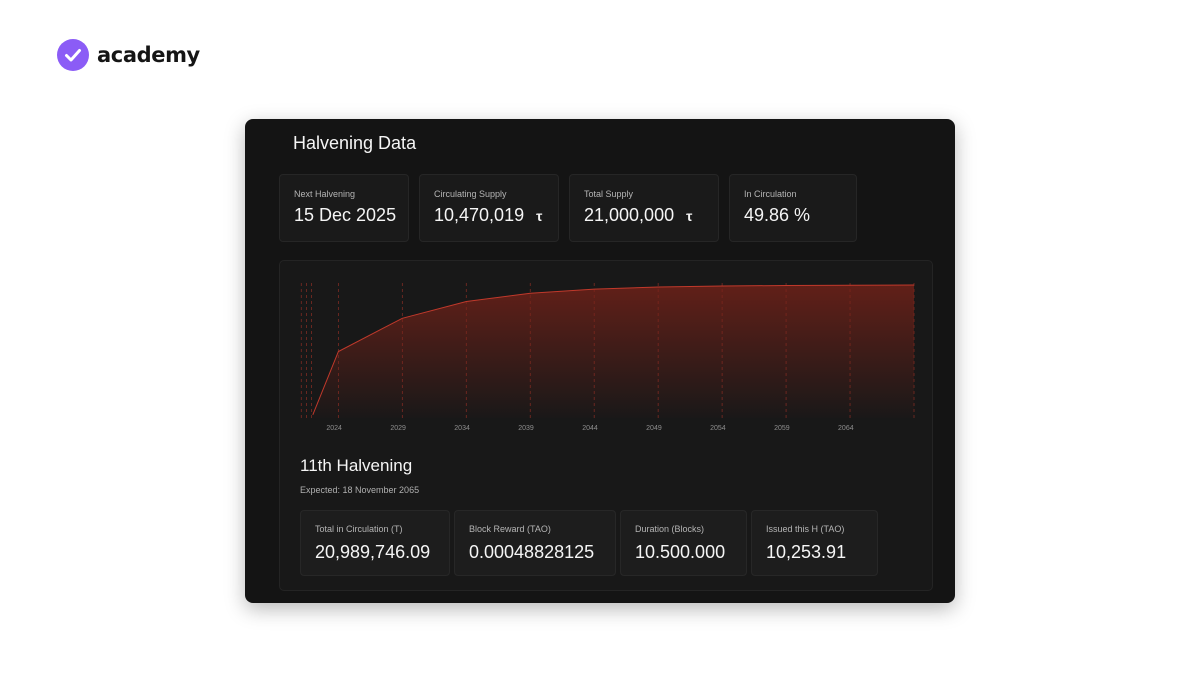 The height and width of the screenshot is (675, 1200). I want to click on detail-value-row: 20,989,746.09, so click(375, 552).